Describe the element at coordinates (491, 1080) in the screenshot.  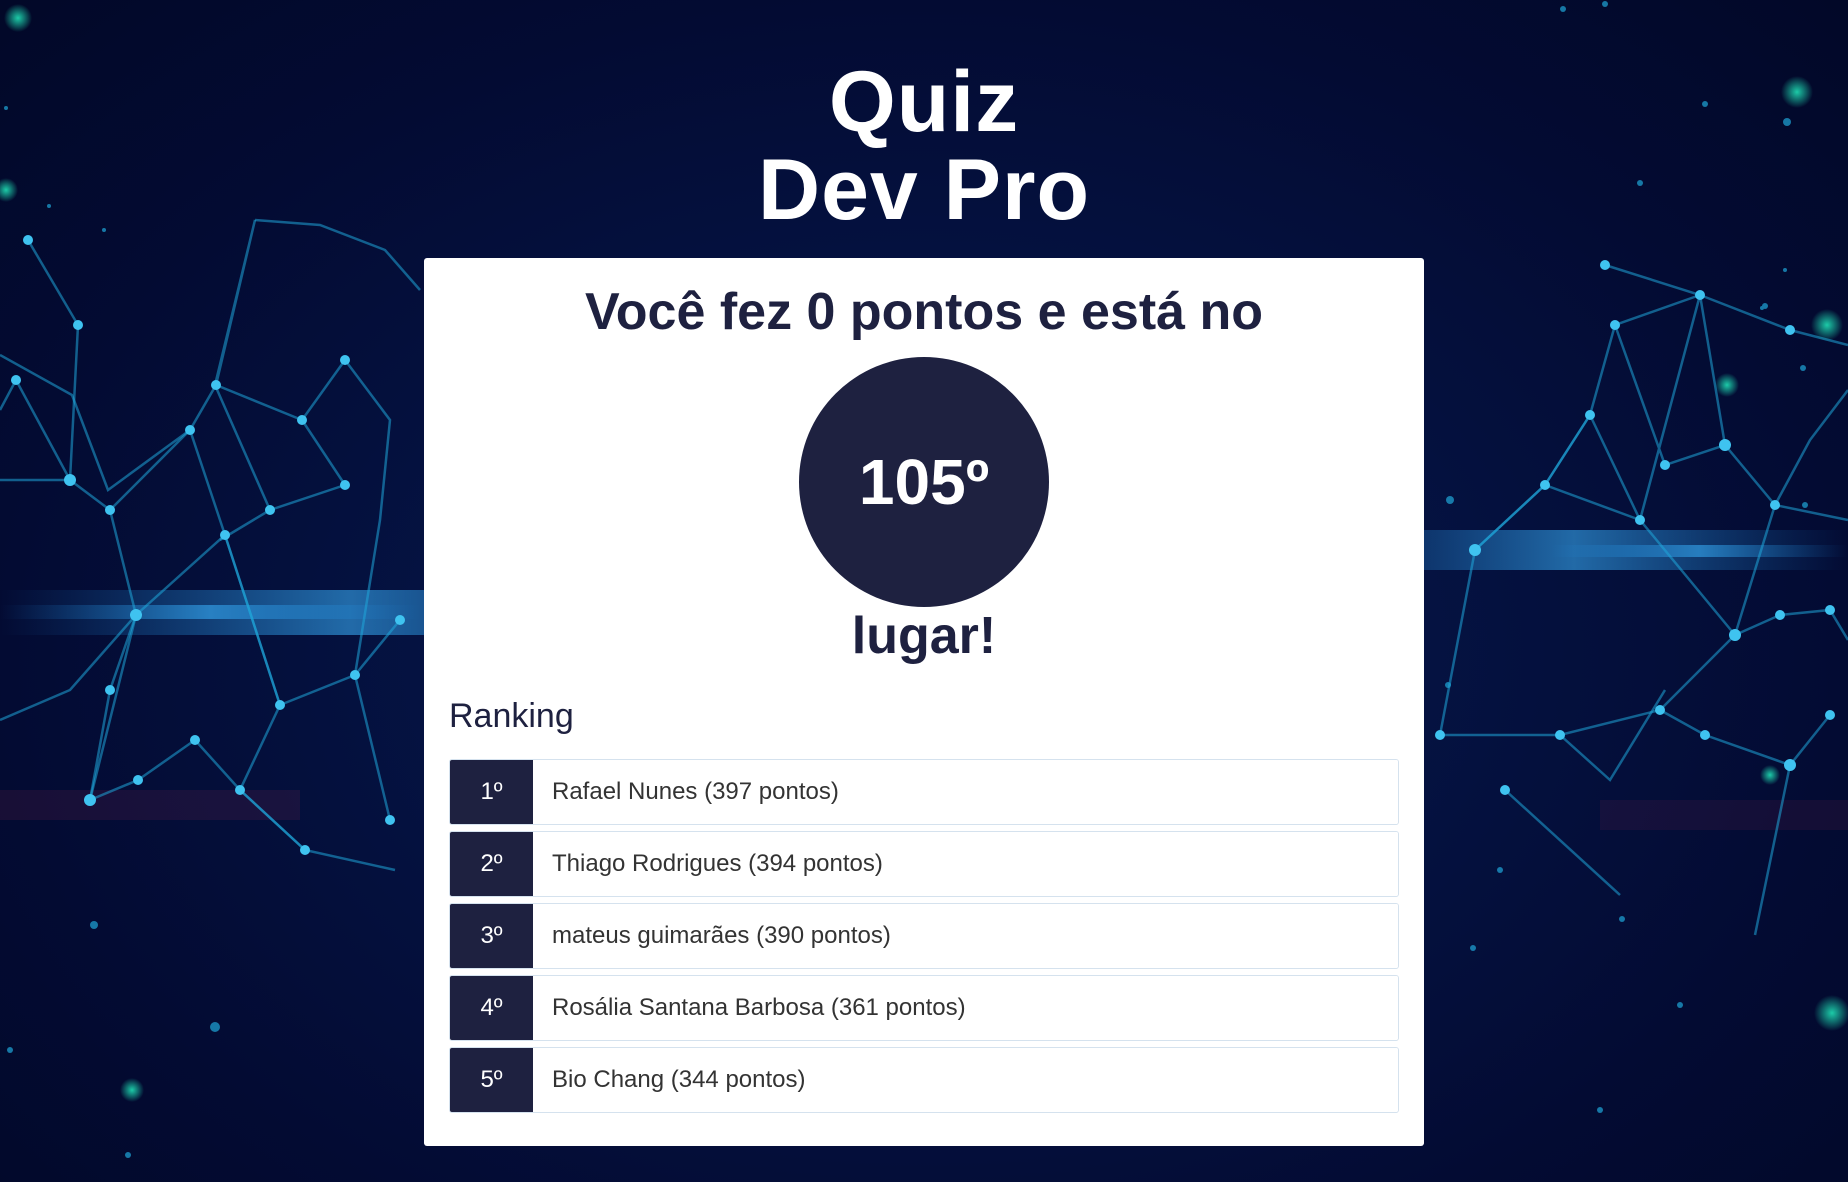
I see `ranking-position: 5º` at that location.